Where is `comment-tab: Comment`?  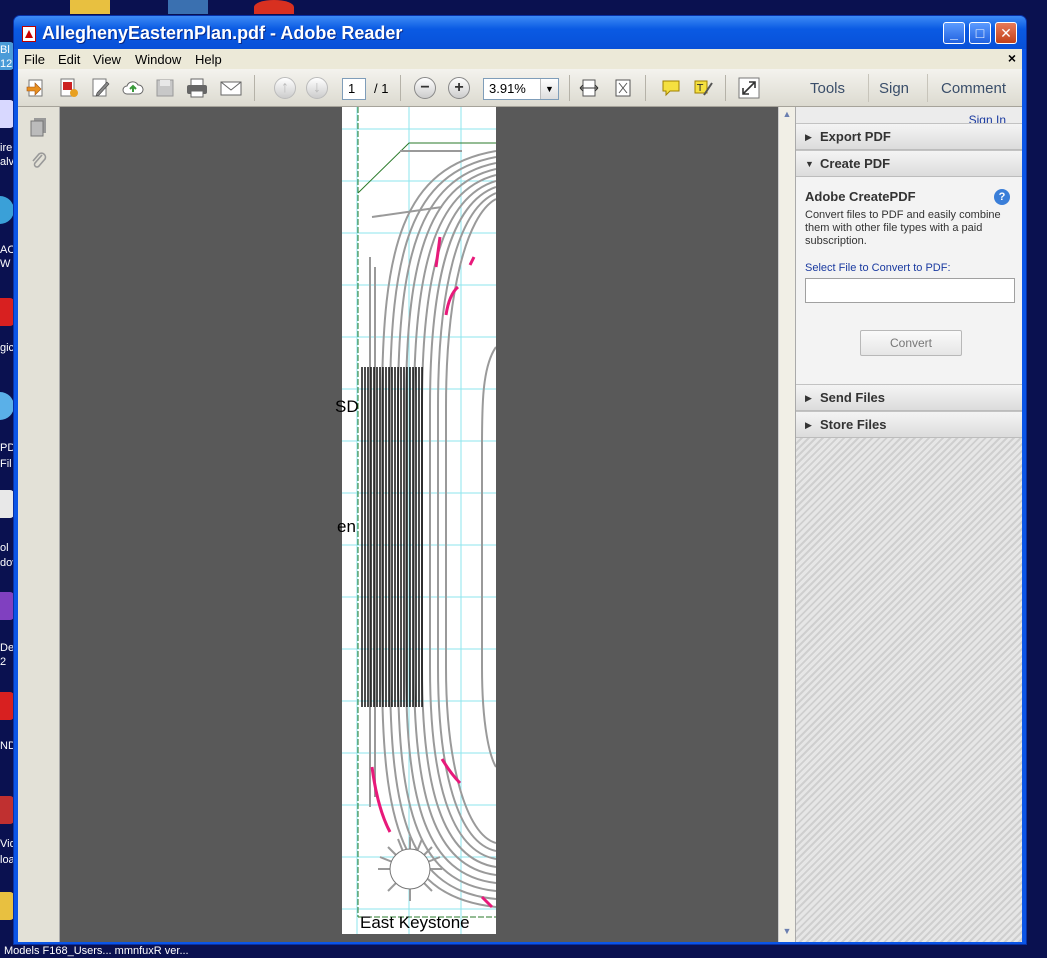
comment-tab: Comment is located at coordinates (973, 88).